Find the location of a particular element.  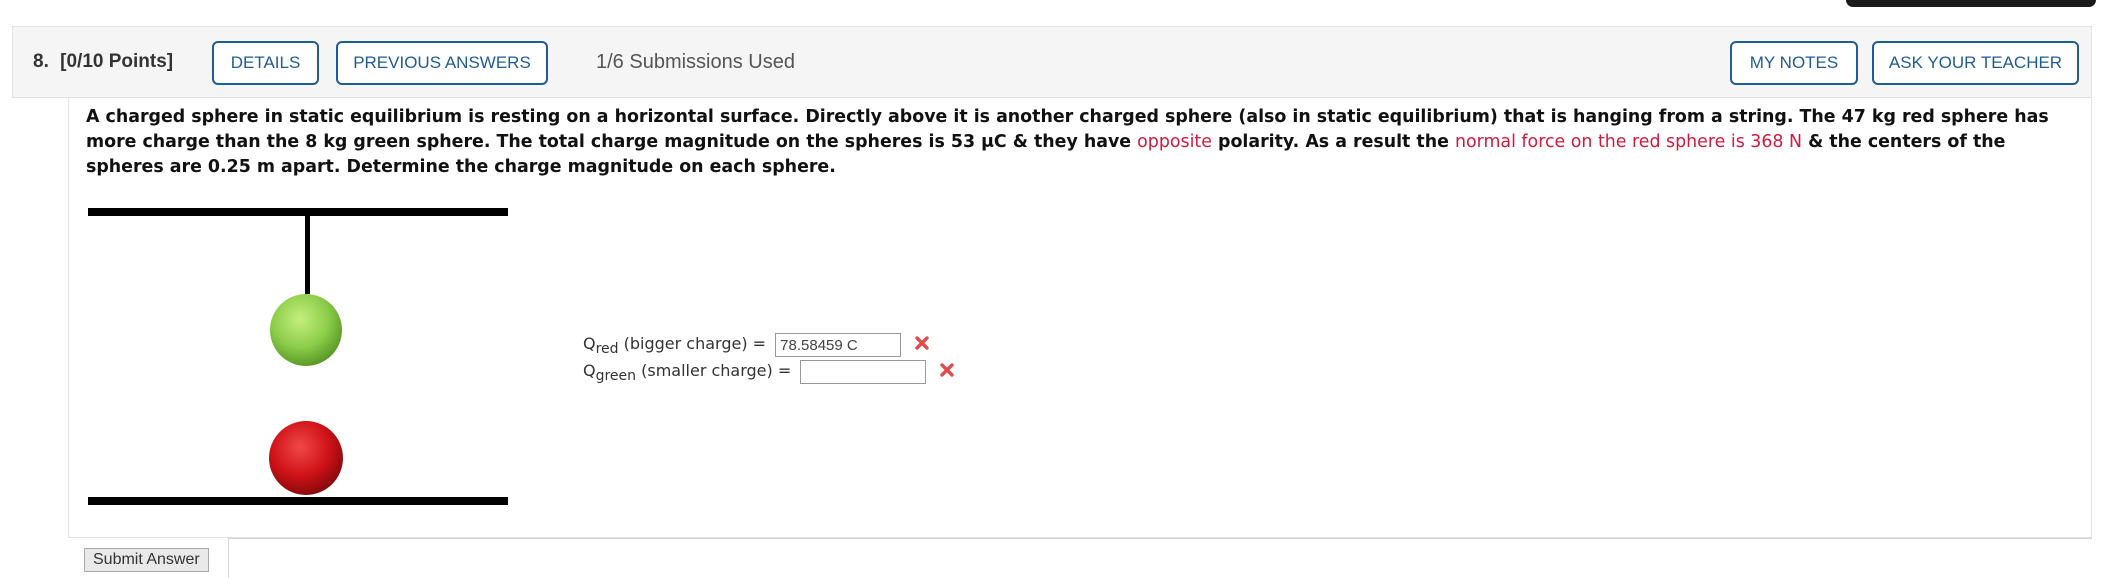

q-green-input is located at coordinates (863, 372).